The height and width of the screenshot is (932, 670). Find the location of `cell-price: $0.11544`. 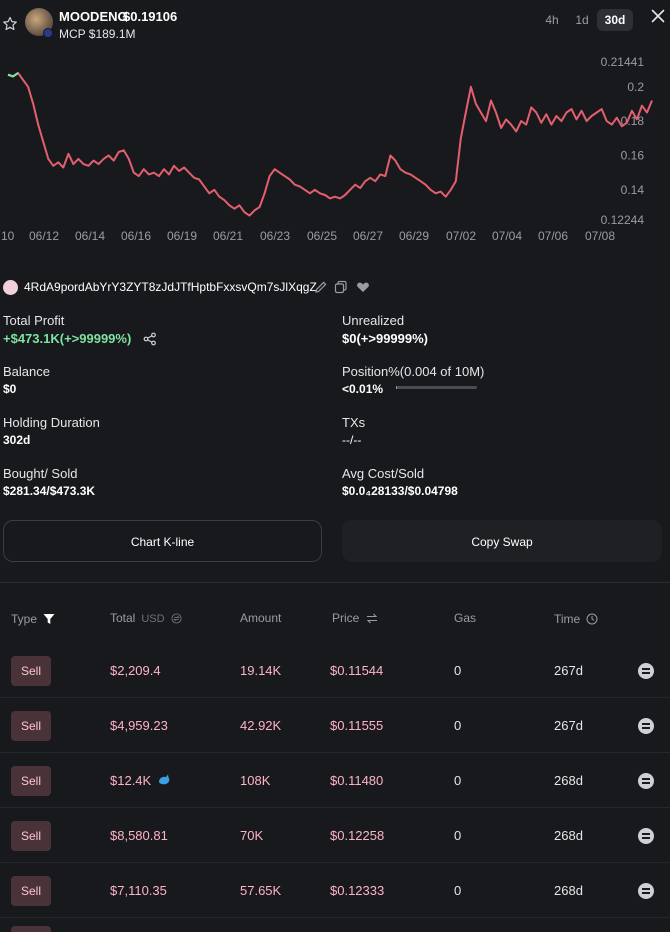

cell-price: $0.11544 is located at coordinates (357, 670).